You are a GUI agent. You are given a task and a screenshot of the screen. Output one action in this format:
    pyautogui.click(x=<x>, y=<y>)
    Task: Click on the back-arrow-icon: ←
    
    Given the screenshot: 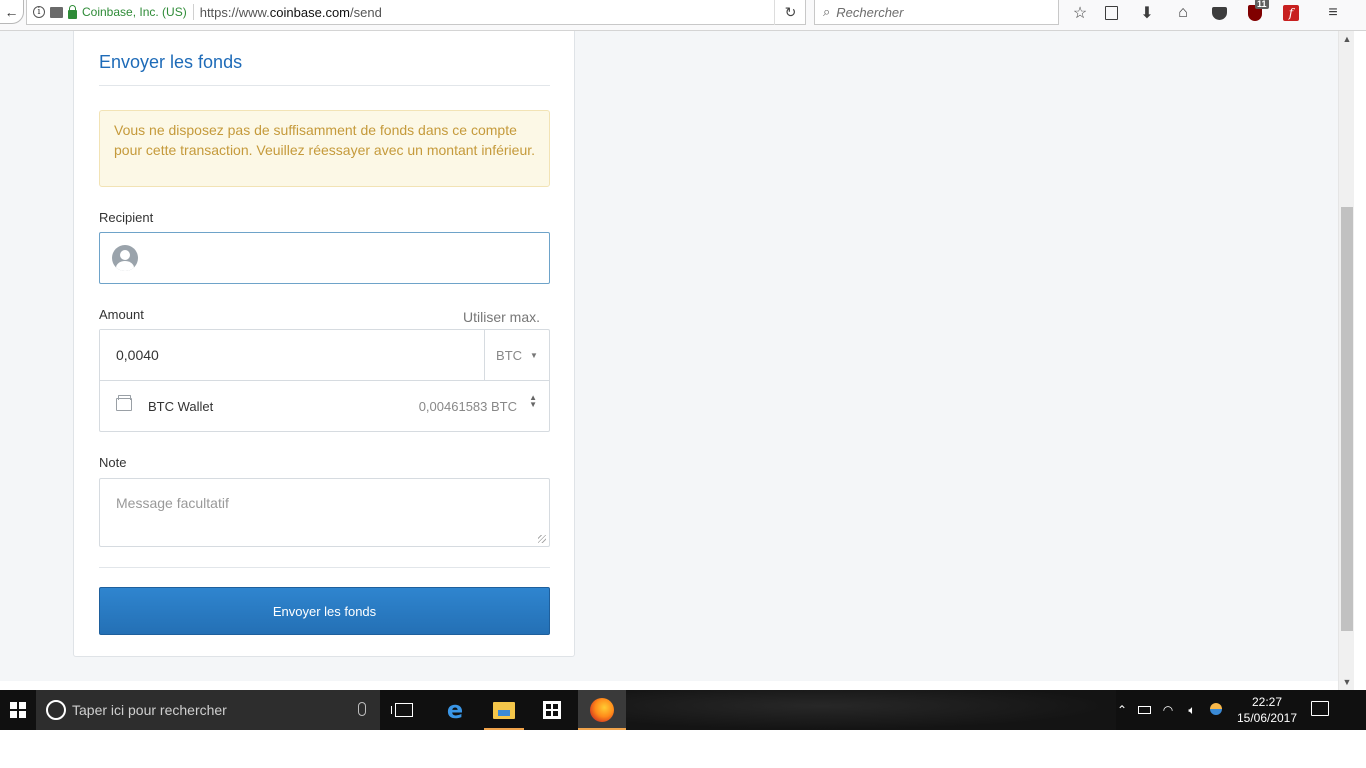 What is the action you would take?
    pyautogui.click(x=11, y=11)
    